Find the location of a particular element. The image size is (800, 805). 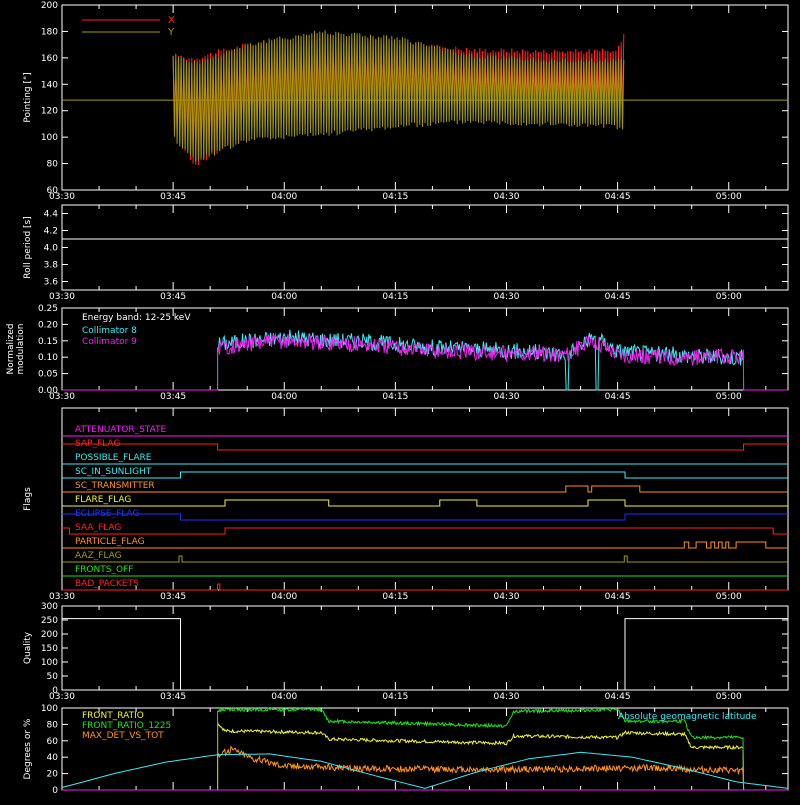

quality-y-tick-label: 250 is located at coordinates (49, 621).